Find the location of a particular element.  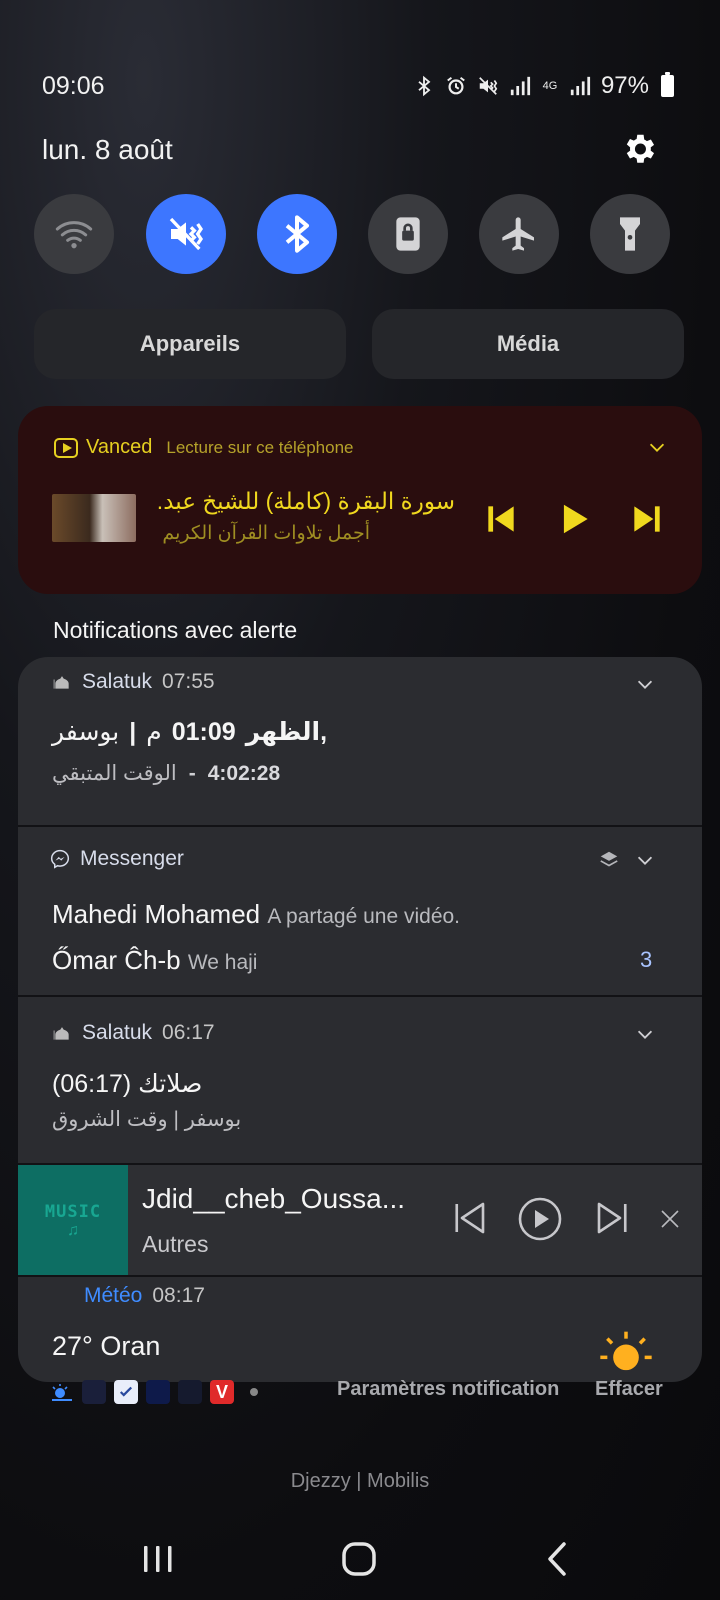

notification-header: Météo 08:17 is located at coordinates (144, 1296).